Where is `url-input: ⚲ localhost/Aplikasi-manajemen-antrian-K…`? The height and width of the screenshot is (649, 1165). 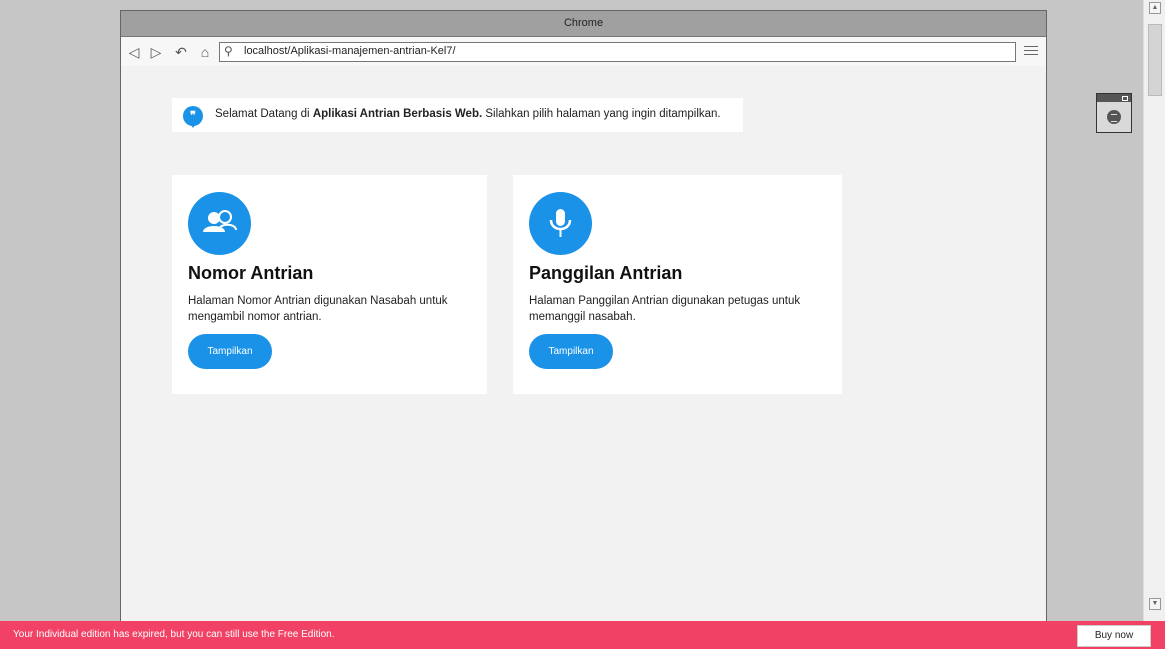 url-input: ⚲ localhost/Aplikasi-manajemen-antrian-K… is located at coordinates (617, 52).